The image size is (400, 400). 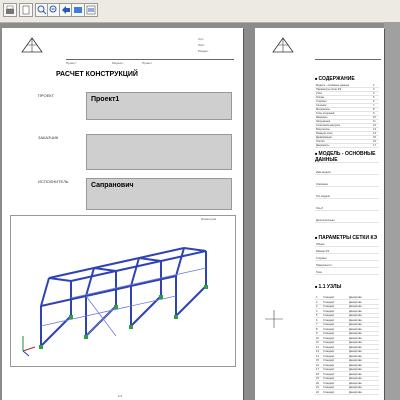 What do you see at coordinates (46, 95) in the screenshot?
I see `project-label: ПРОЕКТ` at bounding box center [46, 95].